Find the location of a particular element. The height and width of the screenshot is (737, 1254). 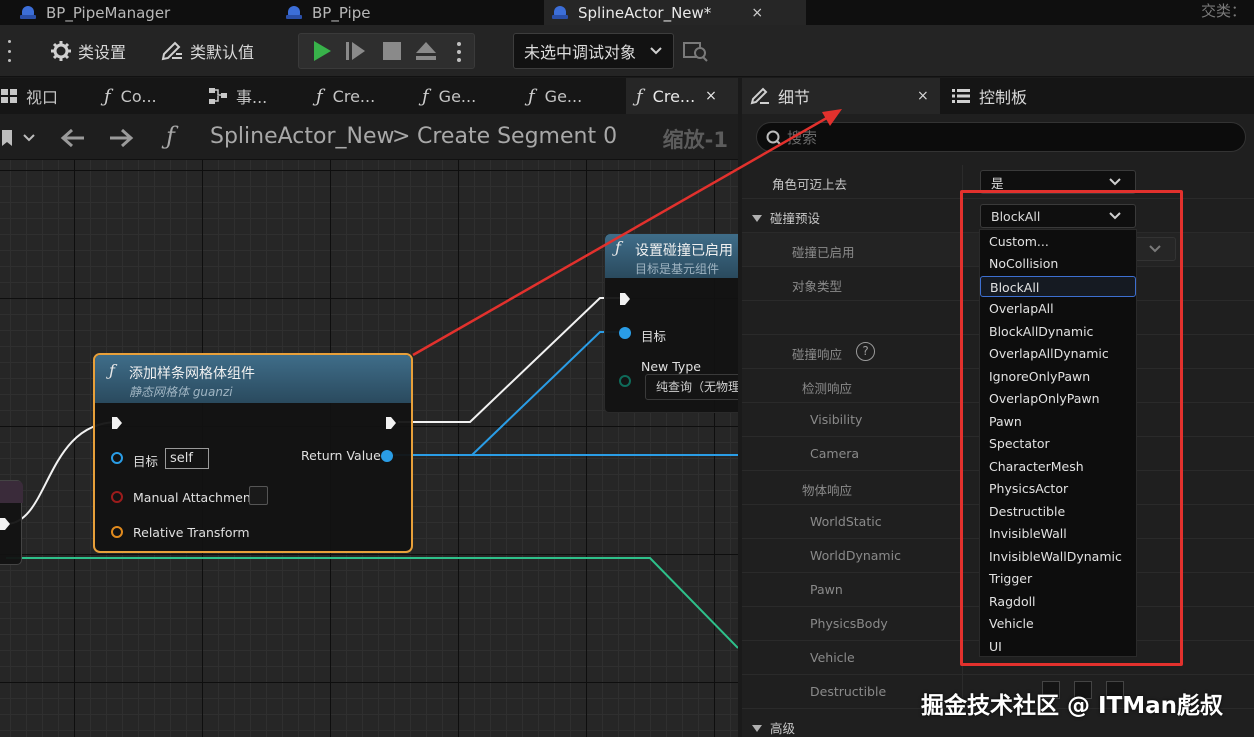

list-icon is located at coordinates (961, 96).